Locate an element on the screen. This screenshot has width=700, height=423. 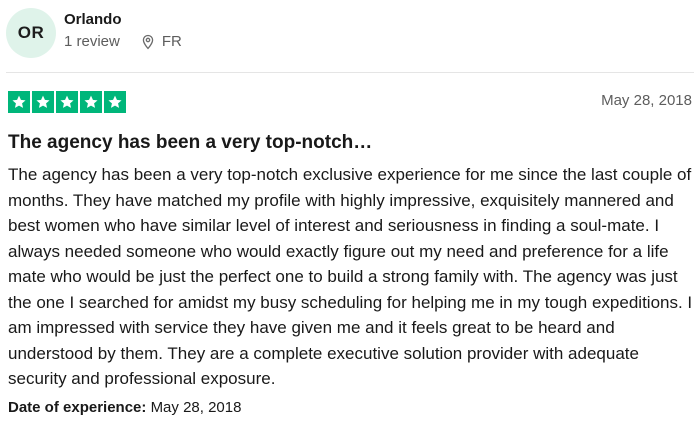
review-date: May 28, 2018 is located at coordinates (646, 100).